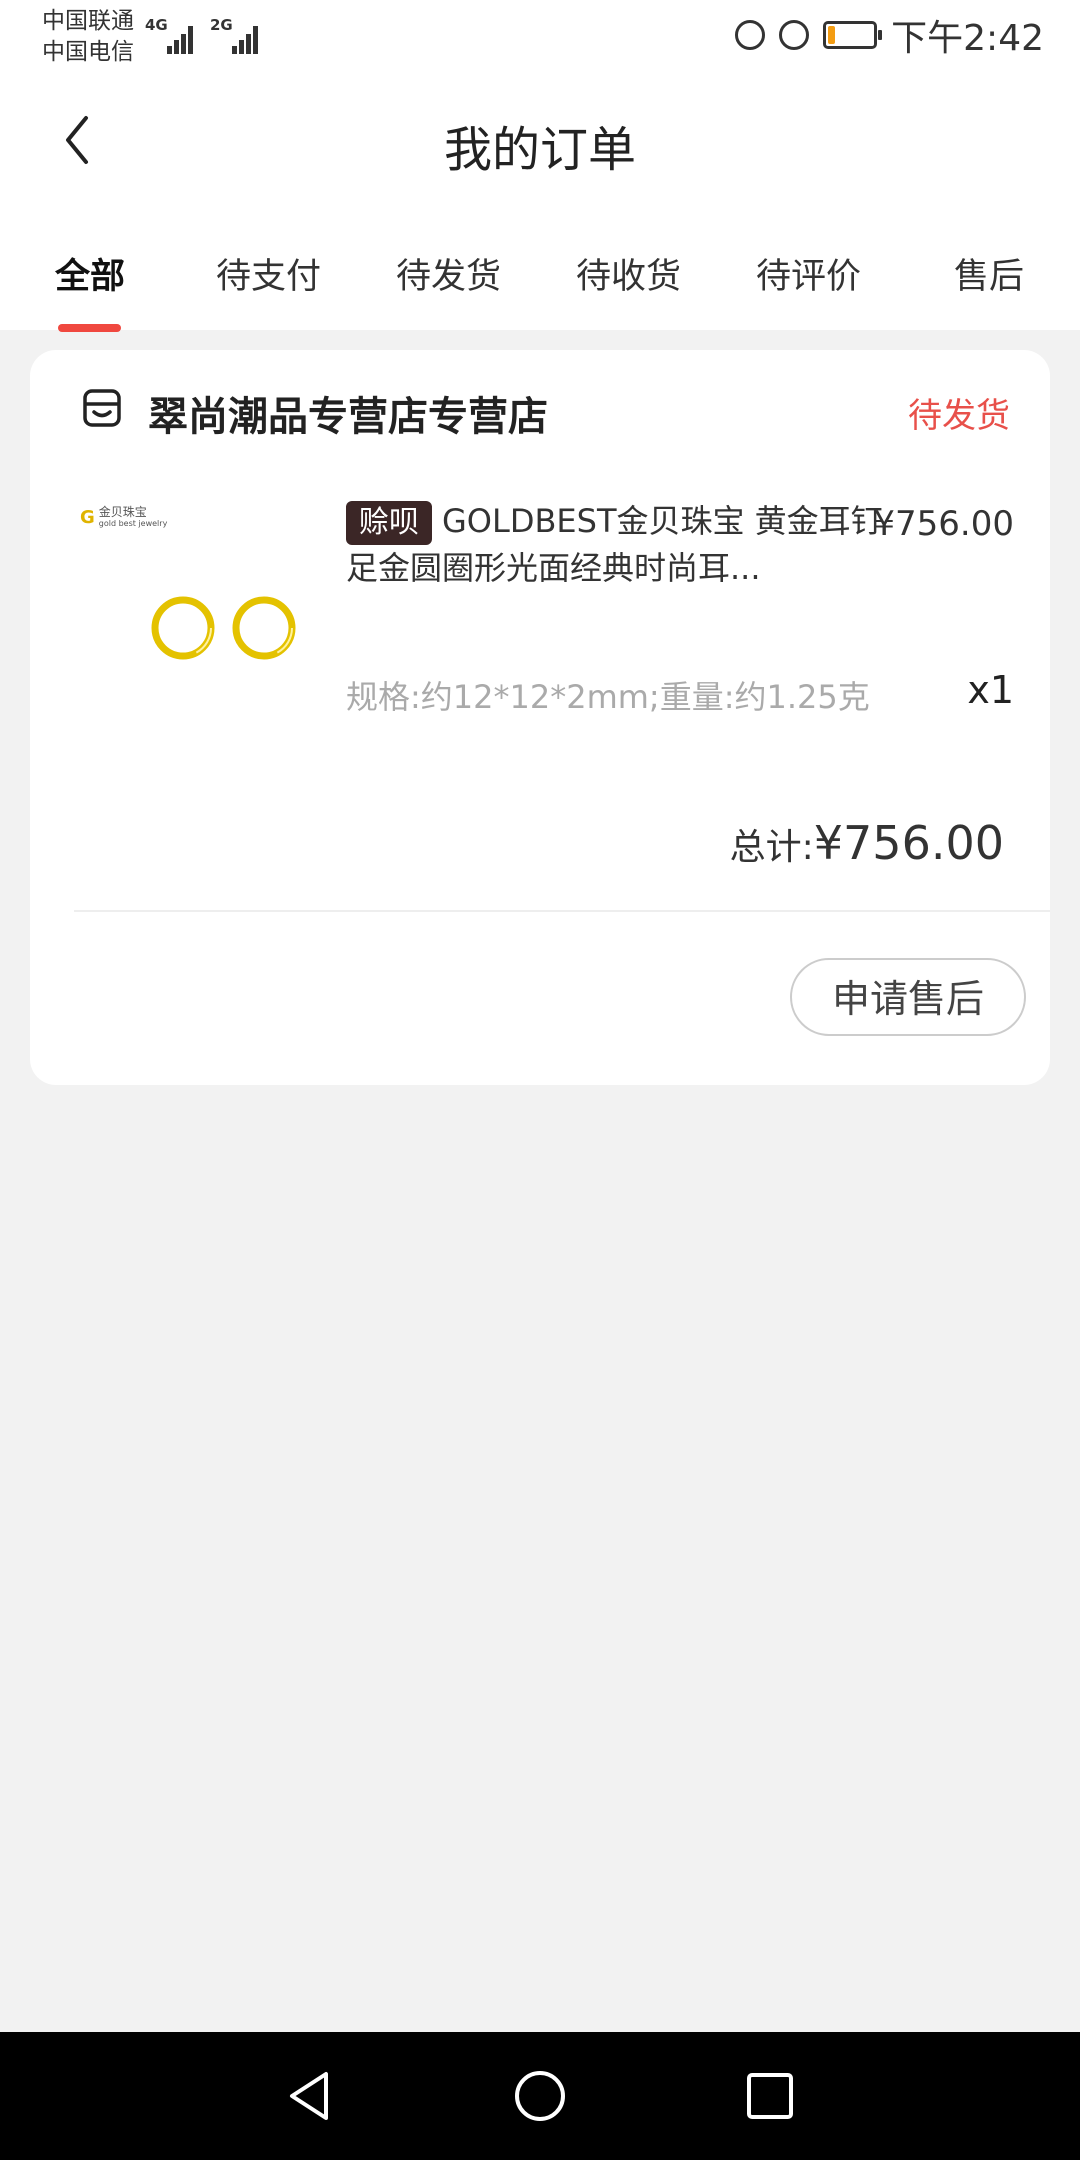 This screenshot has height=2160, width=1080. Describe the element at coordinates (853, 35) in the screenshot. I see `battery-icon` at that location.